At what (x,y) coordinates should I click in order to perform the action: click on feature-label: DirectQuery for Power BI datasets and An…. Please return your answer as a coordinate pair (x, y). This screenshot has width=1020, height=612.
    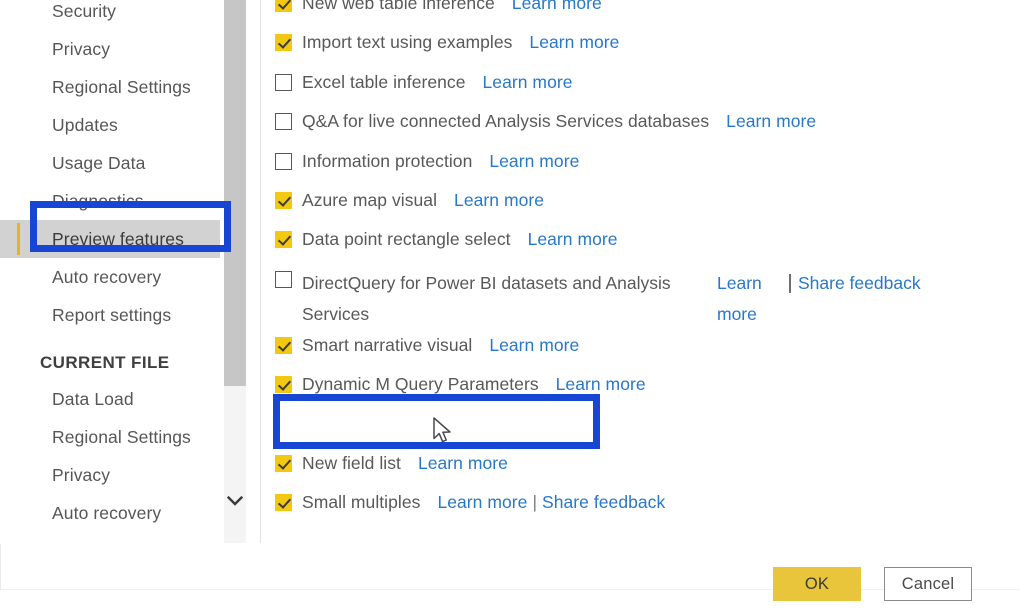
    Looking at the image, I should click on (486, 298).